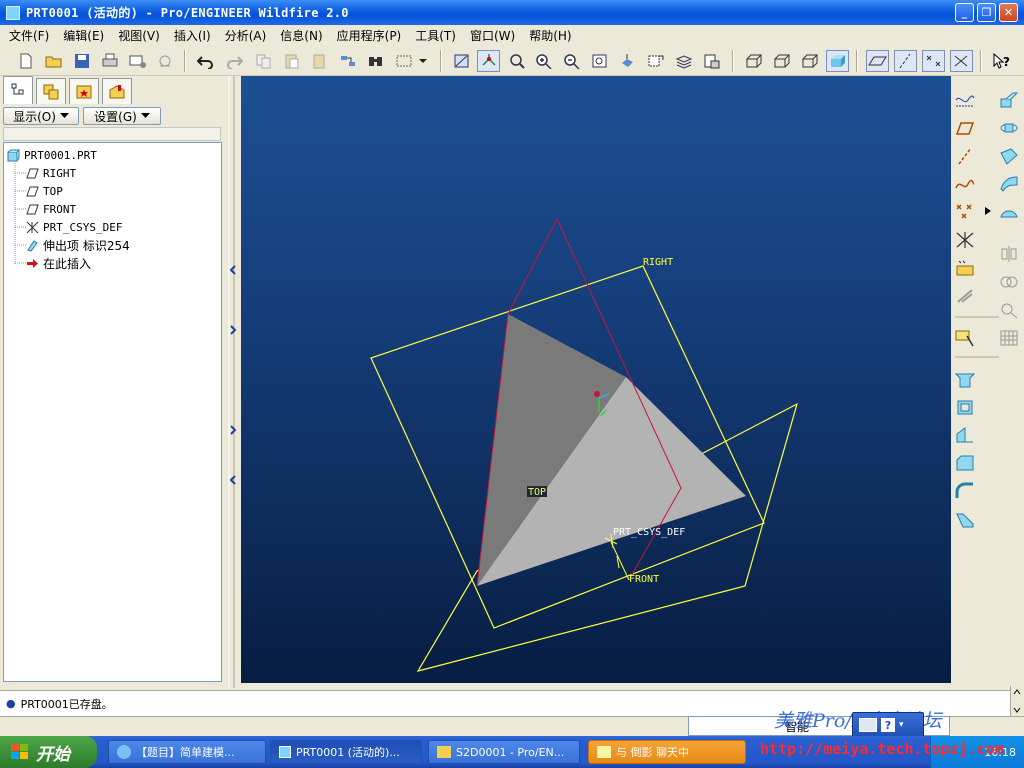 The width and height of the screenshot is (1024, 768). I want to click on favorites-tab, so click(84, 91).